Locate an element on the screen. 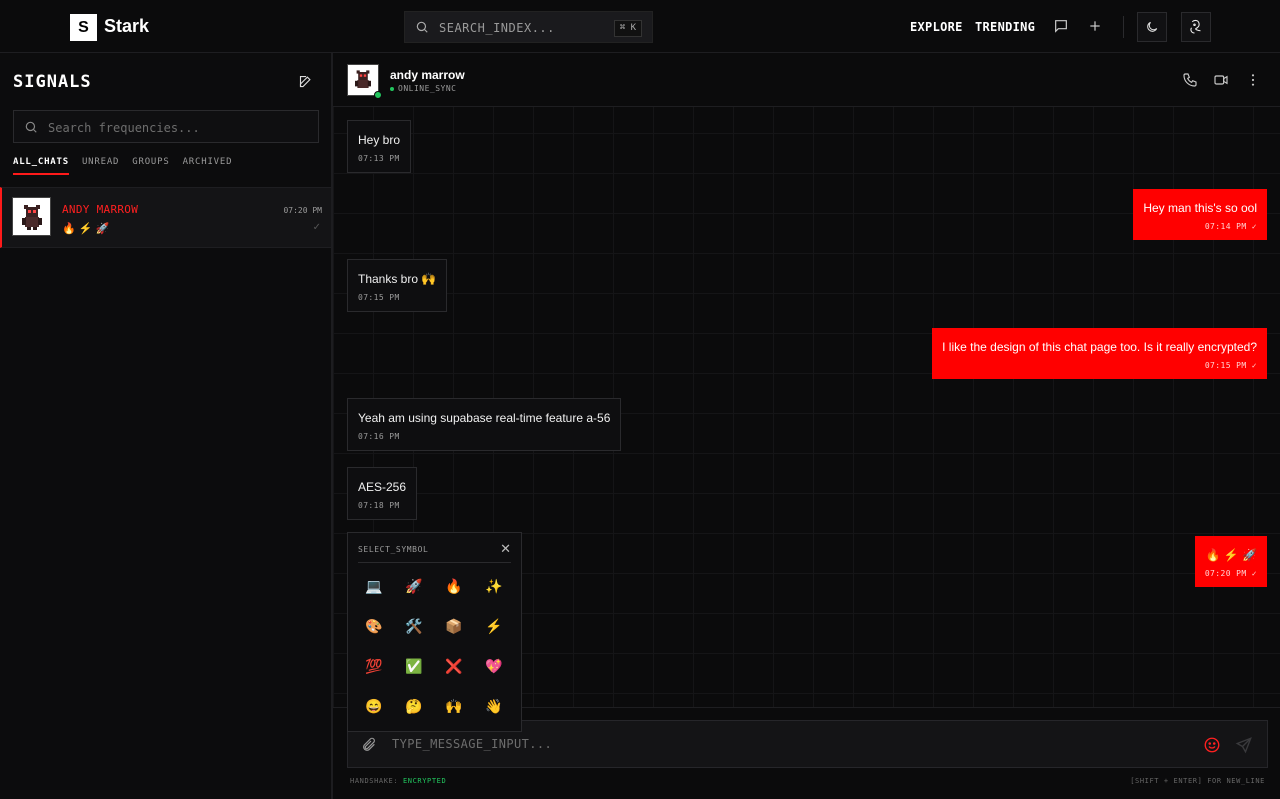 This screenshot has height=799, width=1280. message-text: Thanks bro 🙌 is located at coordinates (397, 279).